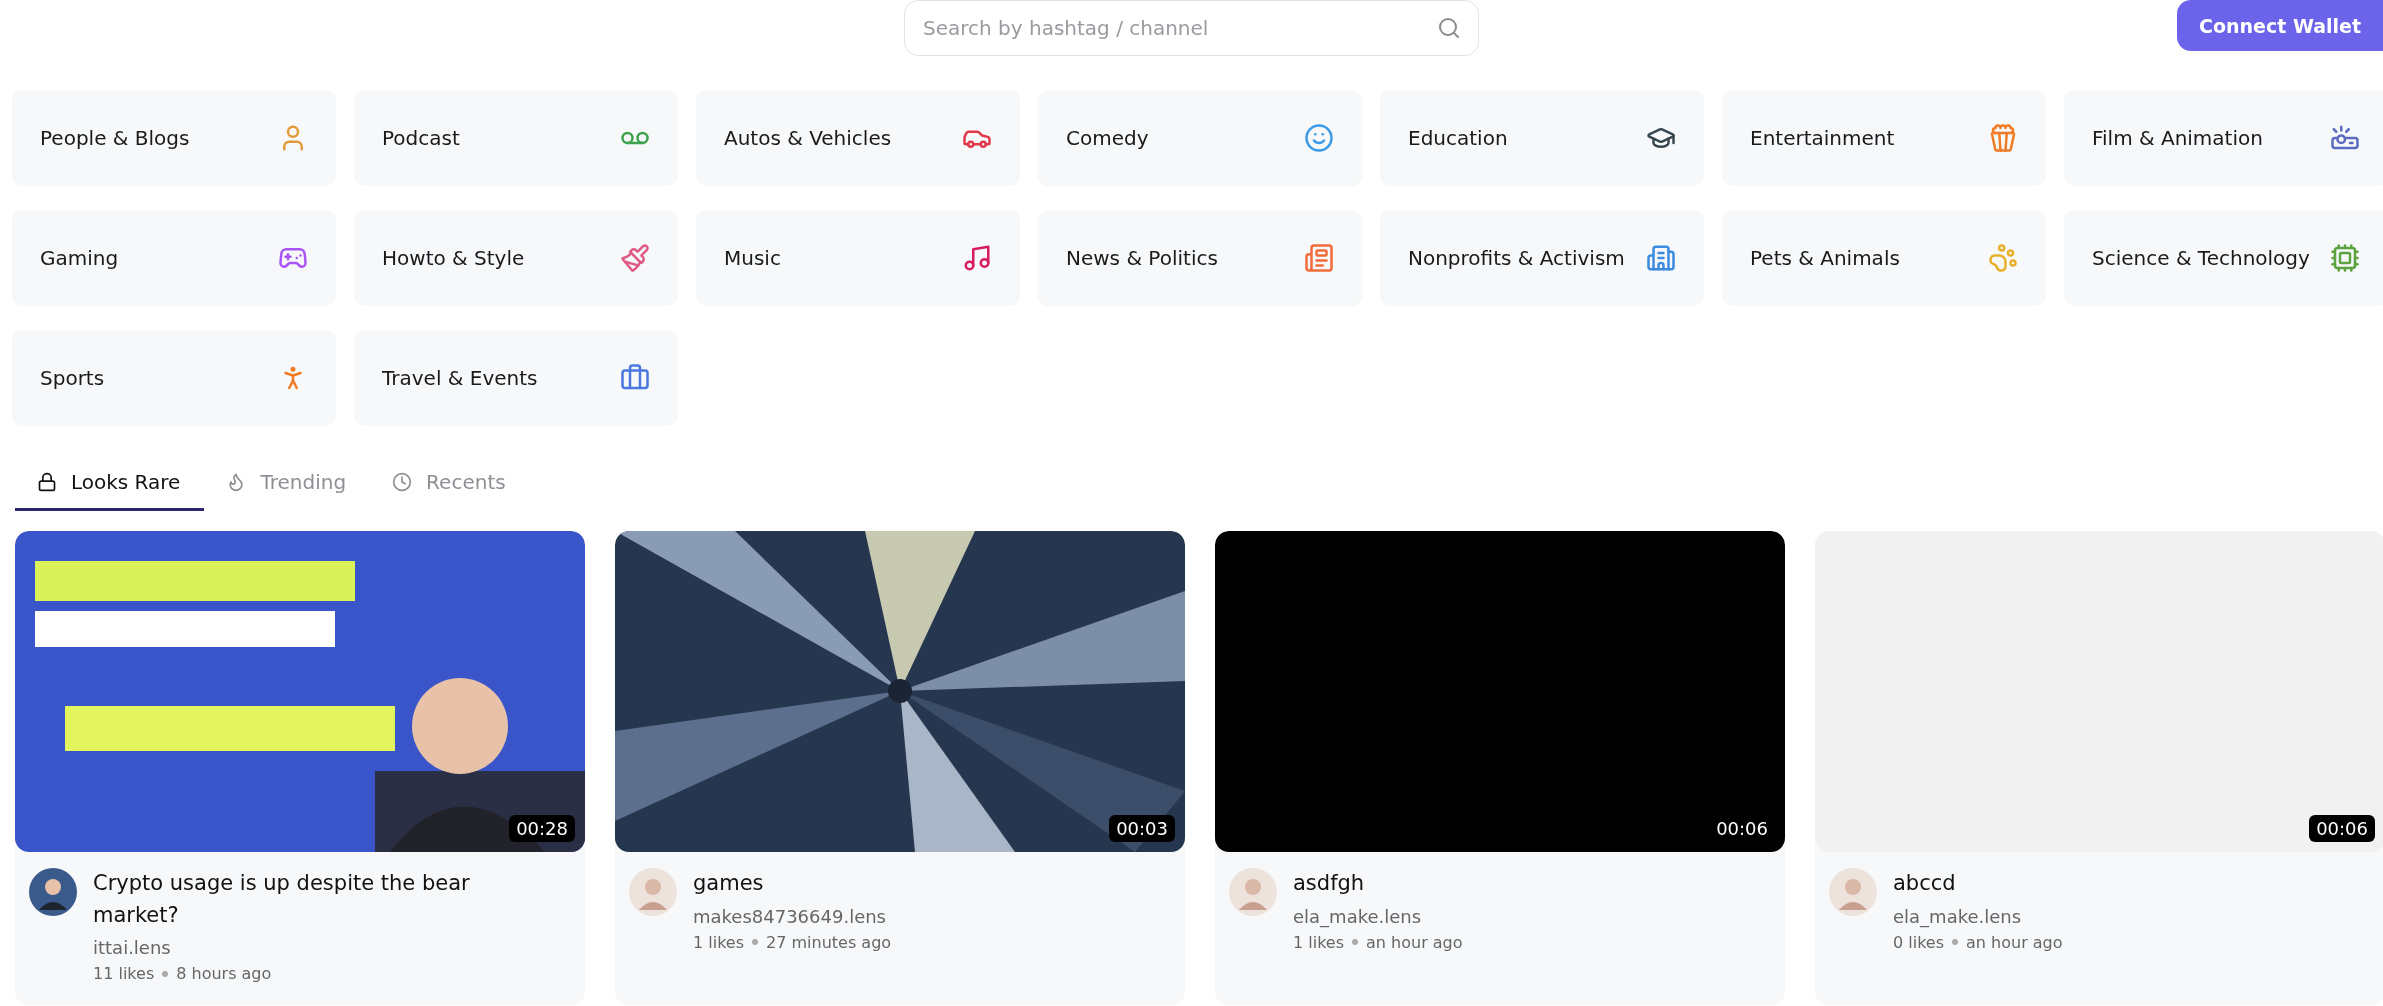  Describe the element at coordinates (516, 138) in the screenshot. I see `category-card: Podcast` at that location.